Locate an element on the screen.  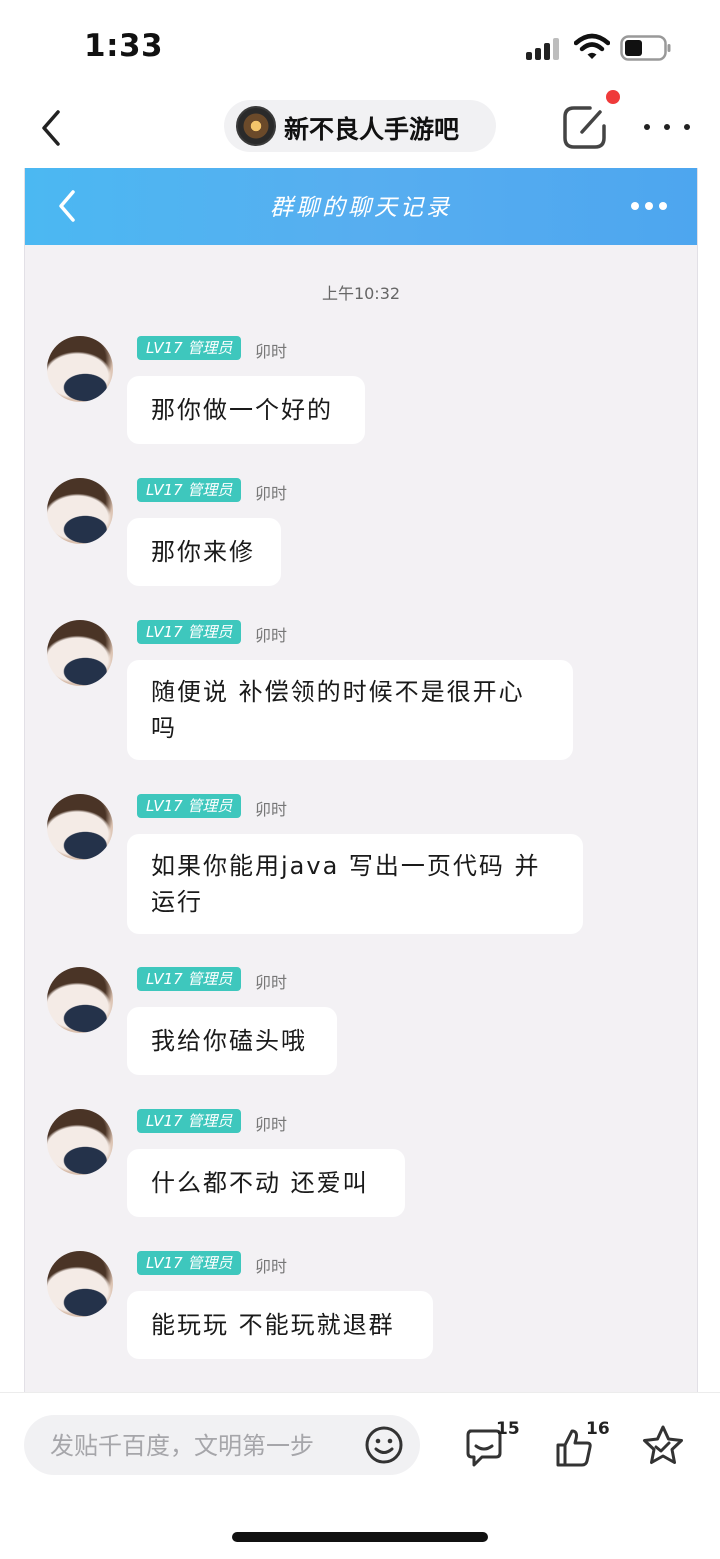
message-line: 随便说 补偿领的时候不是很开心 is located at coordinates (338, 692).